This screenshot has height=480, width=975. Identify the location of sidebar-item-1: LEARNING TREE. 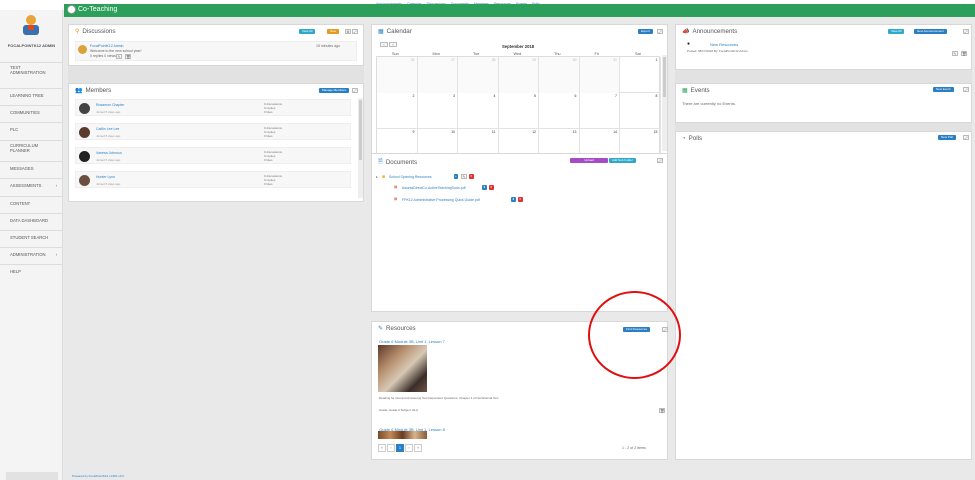
(31, 96).